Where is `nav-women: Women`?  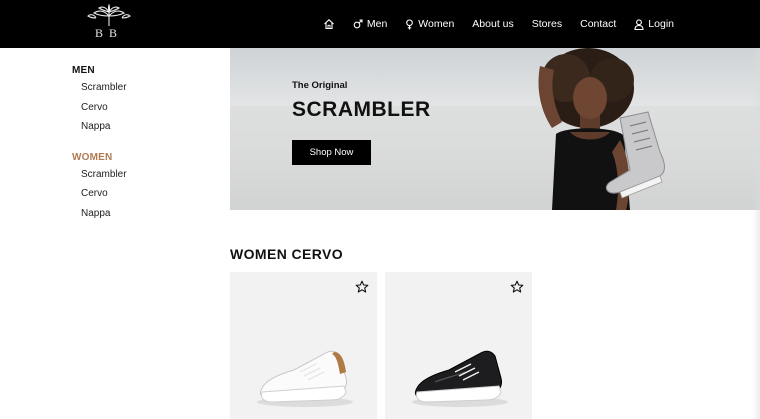
nav-women: Women is located at coordinates (429, 24).